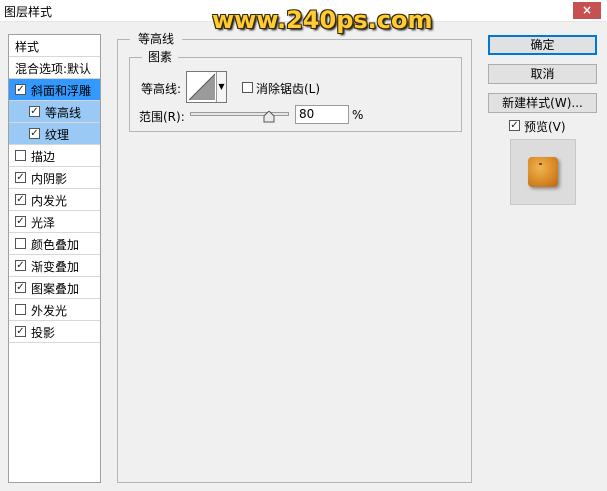 The image size is (607, 491). I want to click on style-list-item: 颜色叠加, so click(54, 244).